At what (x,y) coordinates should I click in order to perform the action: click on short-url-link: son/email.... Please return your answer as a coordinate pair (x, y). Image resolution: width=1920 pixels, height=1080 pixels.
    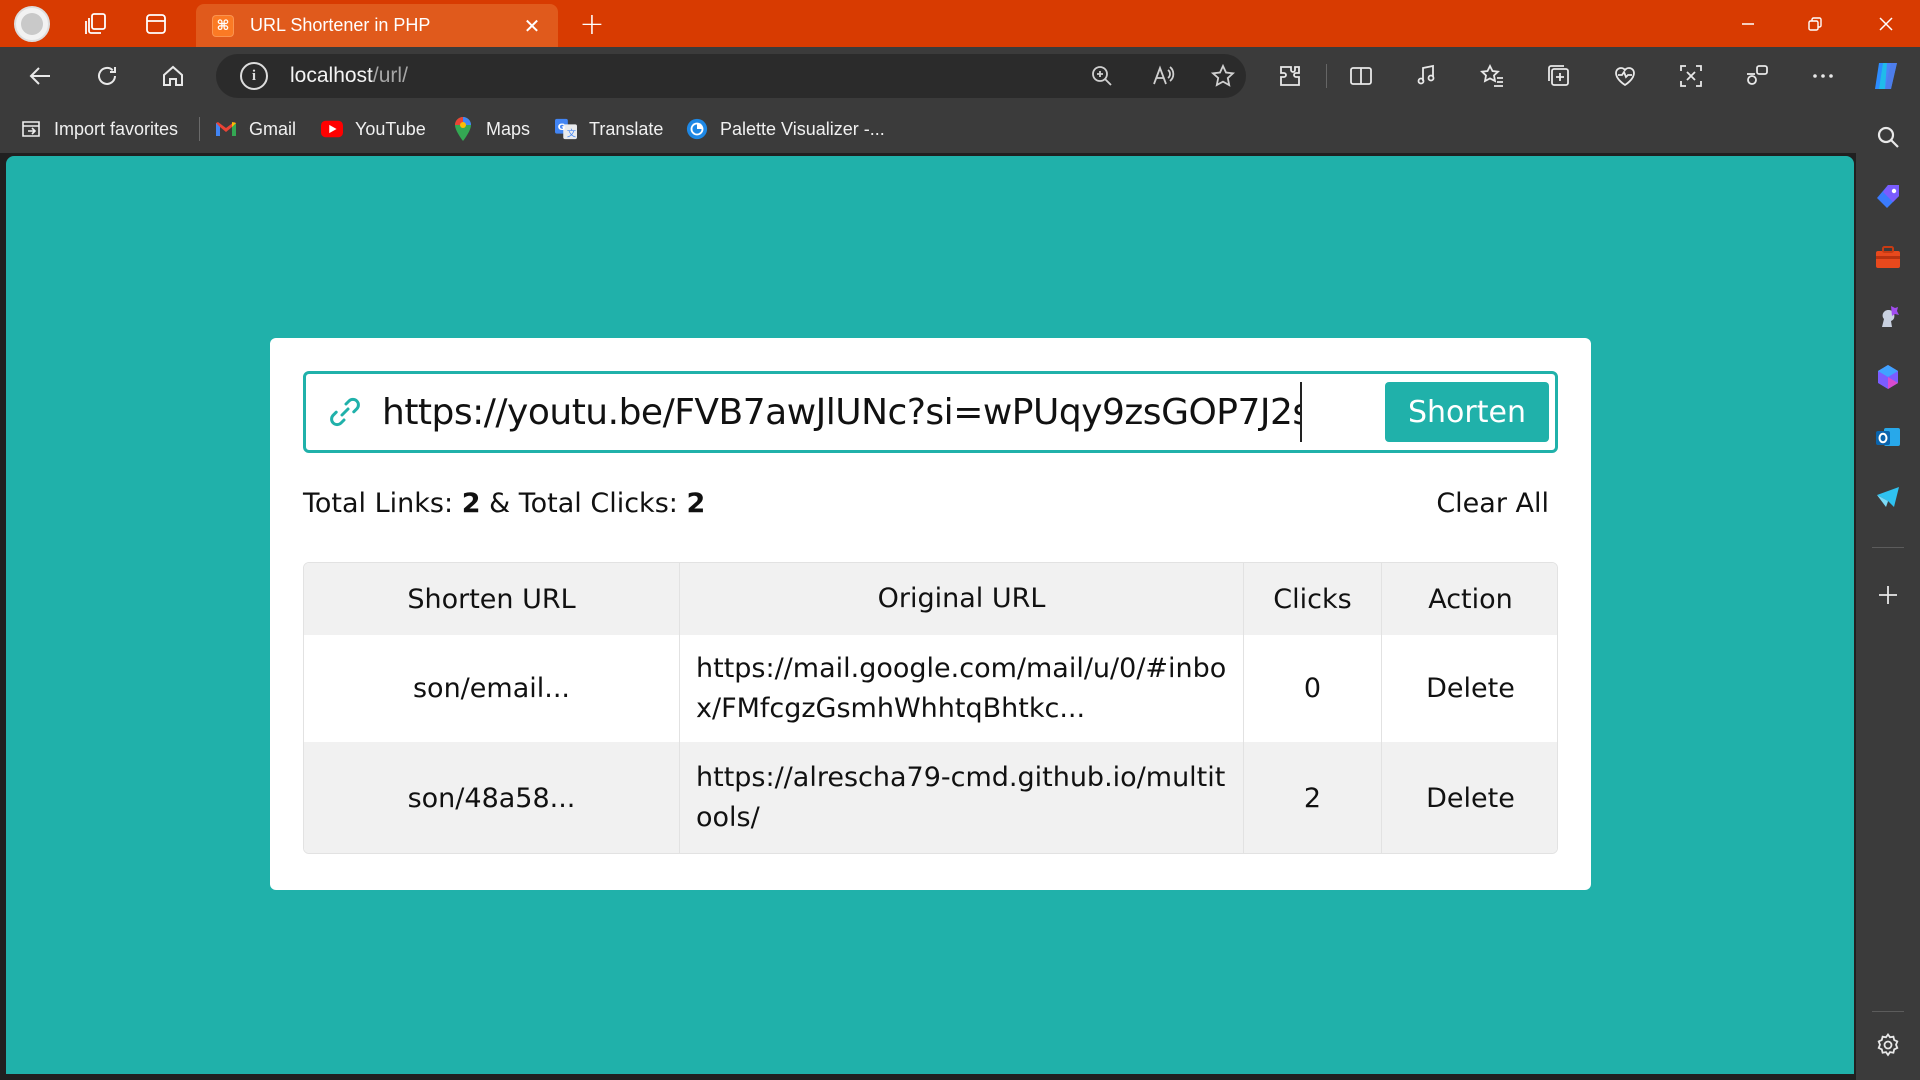
    Looking at the image, I should click on (492, 688).